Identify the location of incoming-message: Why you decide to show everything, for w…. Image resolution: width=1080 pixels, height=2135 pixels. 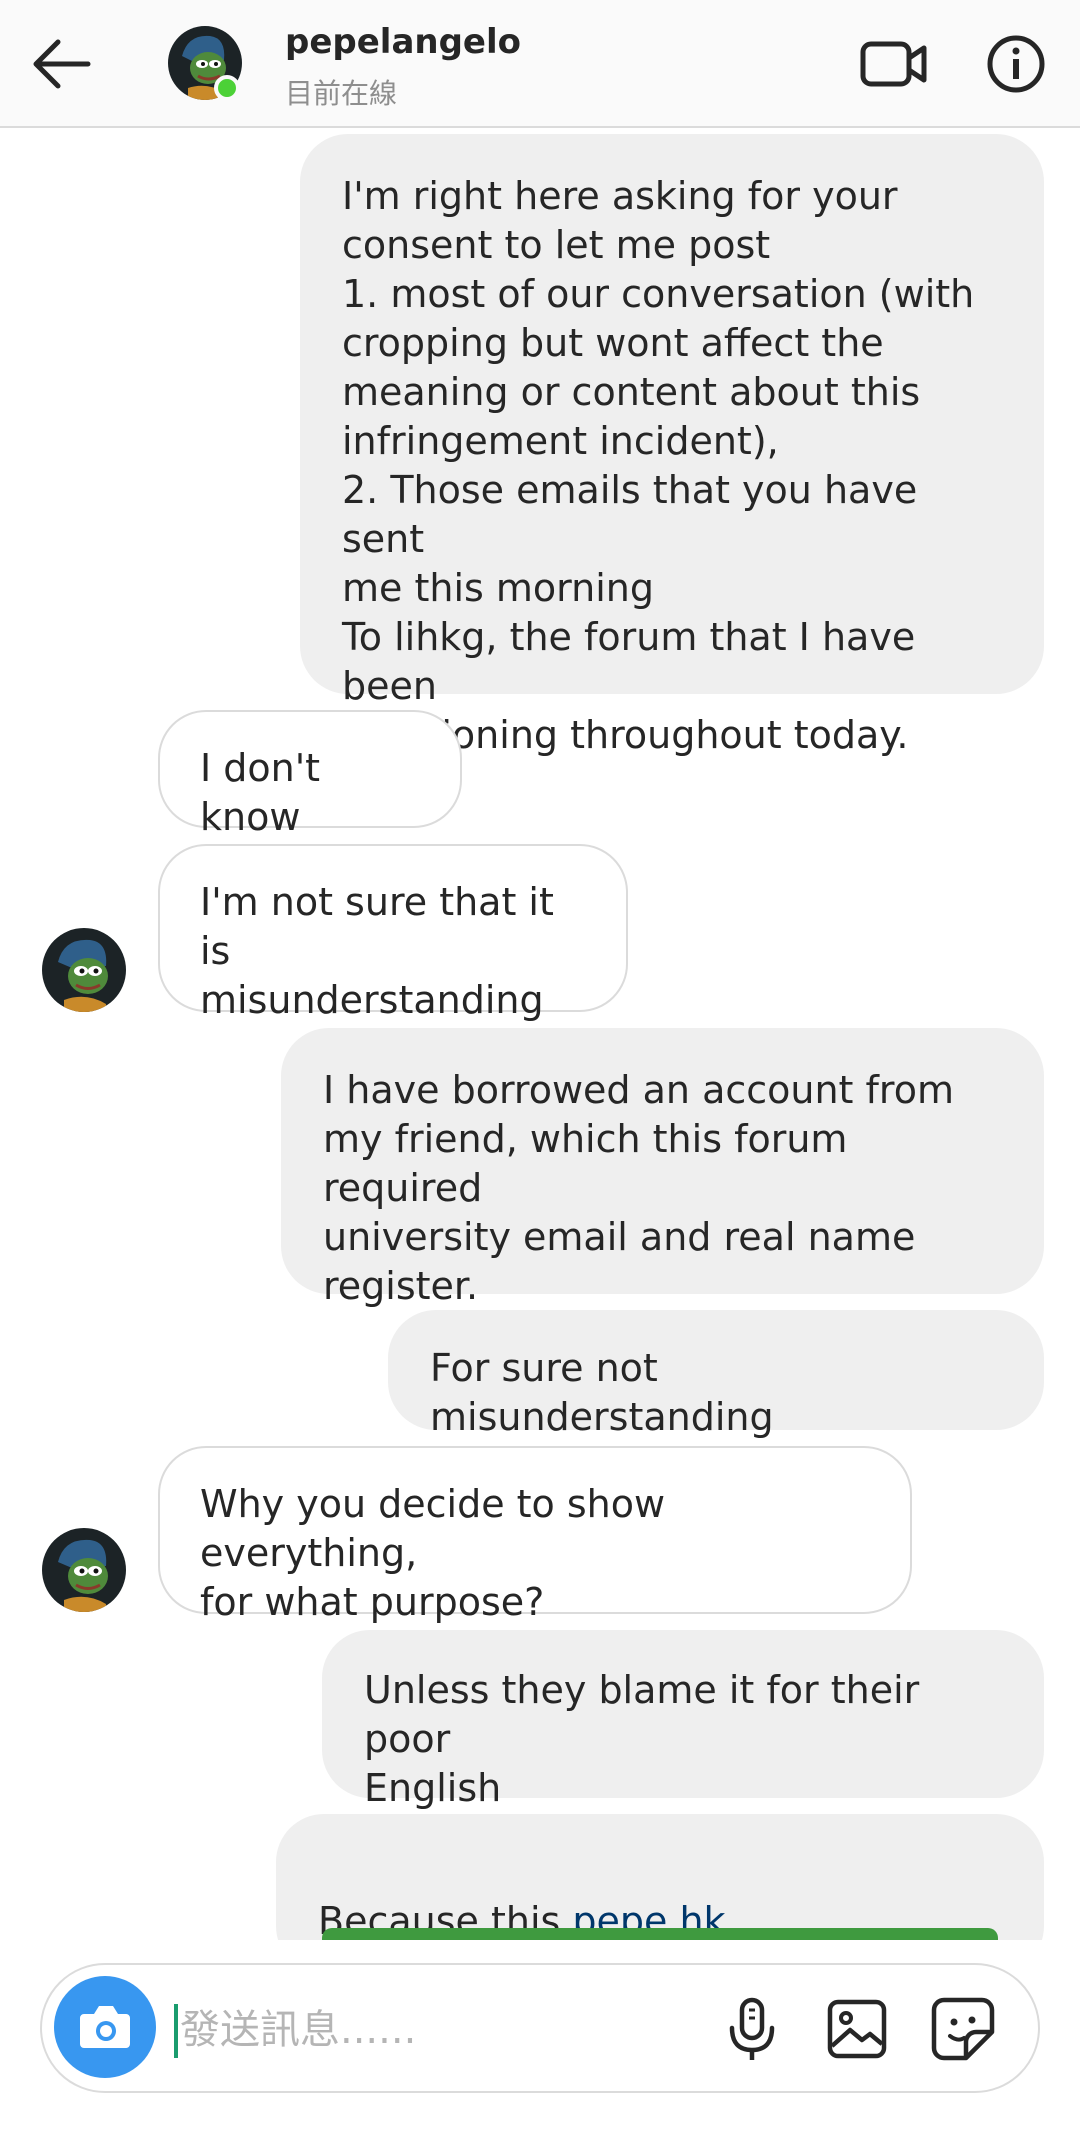
(535, 1535).